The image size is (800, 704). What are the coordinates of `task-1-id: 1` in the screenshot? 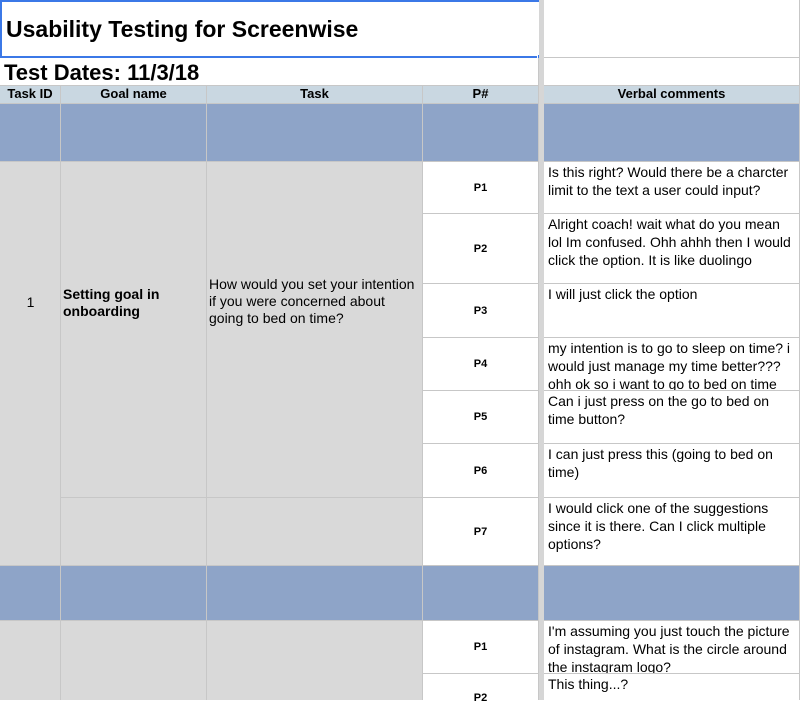 It's located at (30, 302).